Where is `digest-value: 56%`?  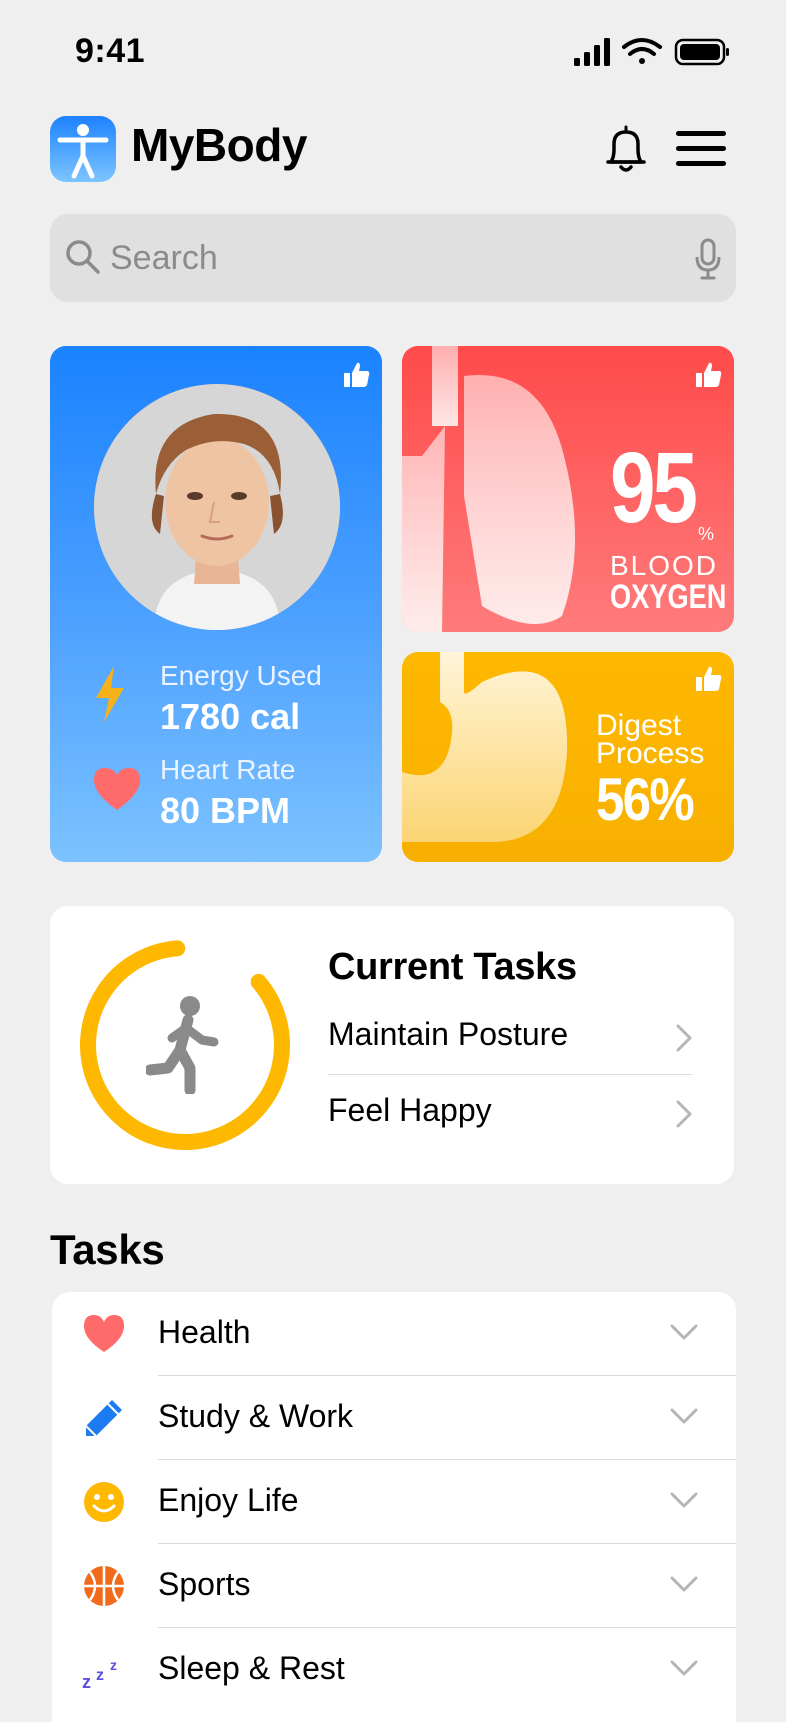
digest-value: 56% is located at coordinates (645, 799).